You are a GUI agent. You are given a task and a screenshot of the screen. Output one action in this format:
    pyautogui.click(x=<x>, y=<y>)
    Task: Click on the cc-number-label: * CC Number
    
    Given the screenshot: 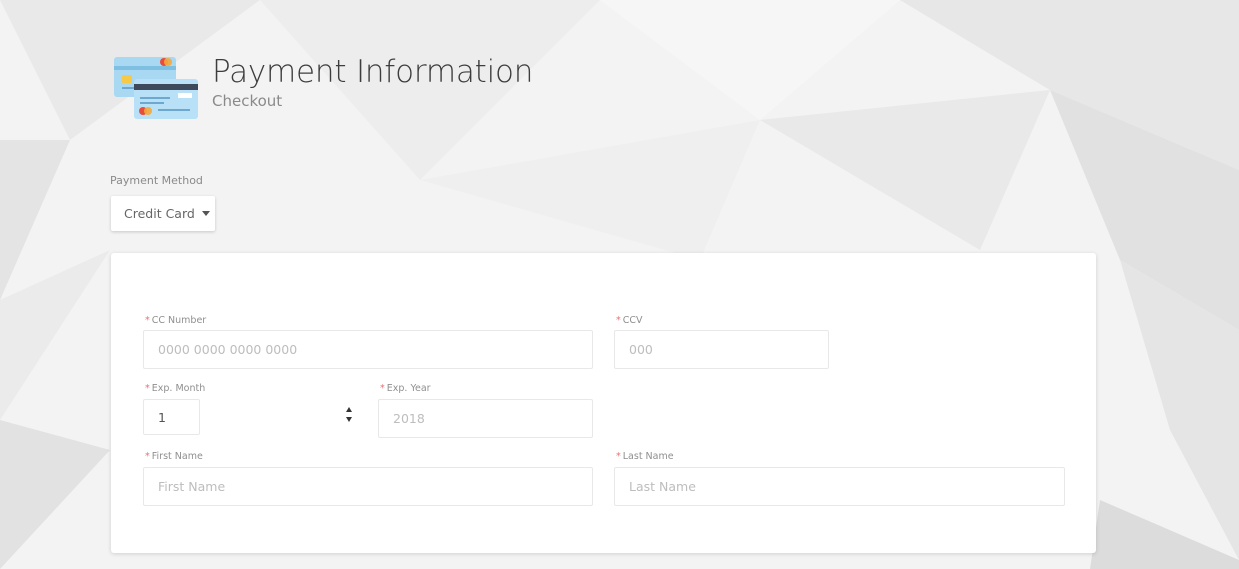 What is the action you would take?
    pyautogui.click(x=176, y=320)
    